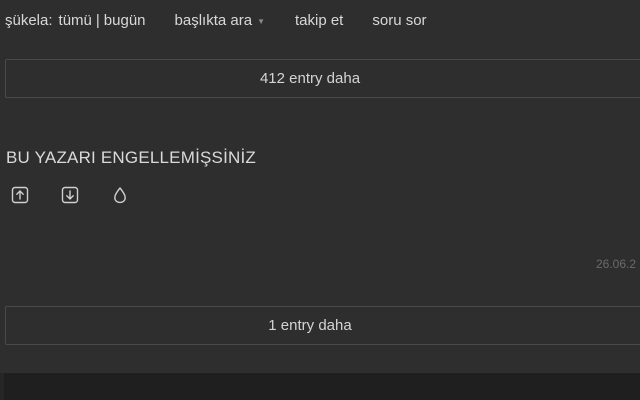  Describe the element at coordinates (310, 78) in the screenshot. I see `more-entries-label: 412 entry daha` at that location.